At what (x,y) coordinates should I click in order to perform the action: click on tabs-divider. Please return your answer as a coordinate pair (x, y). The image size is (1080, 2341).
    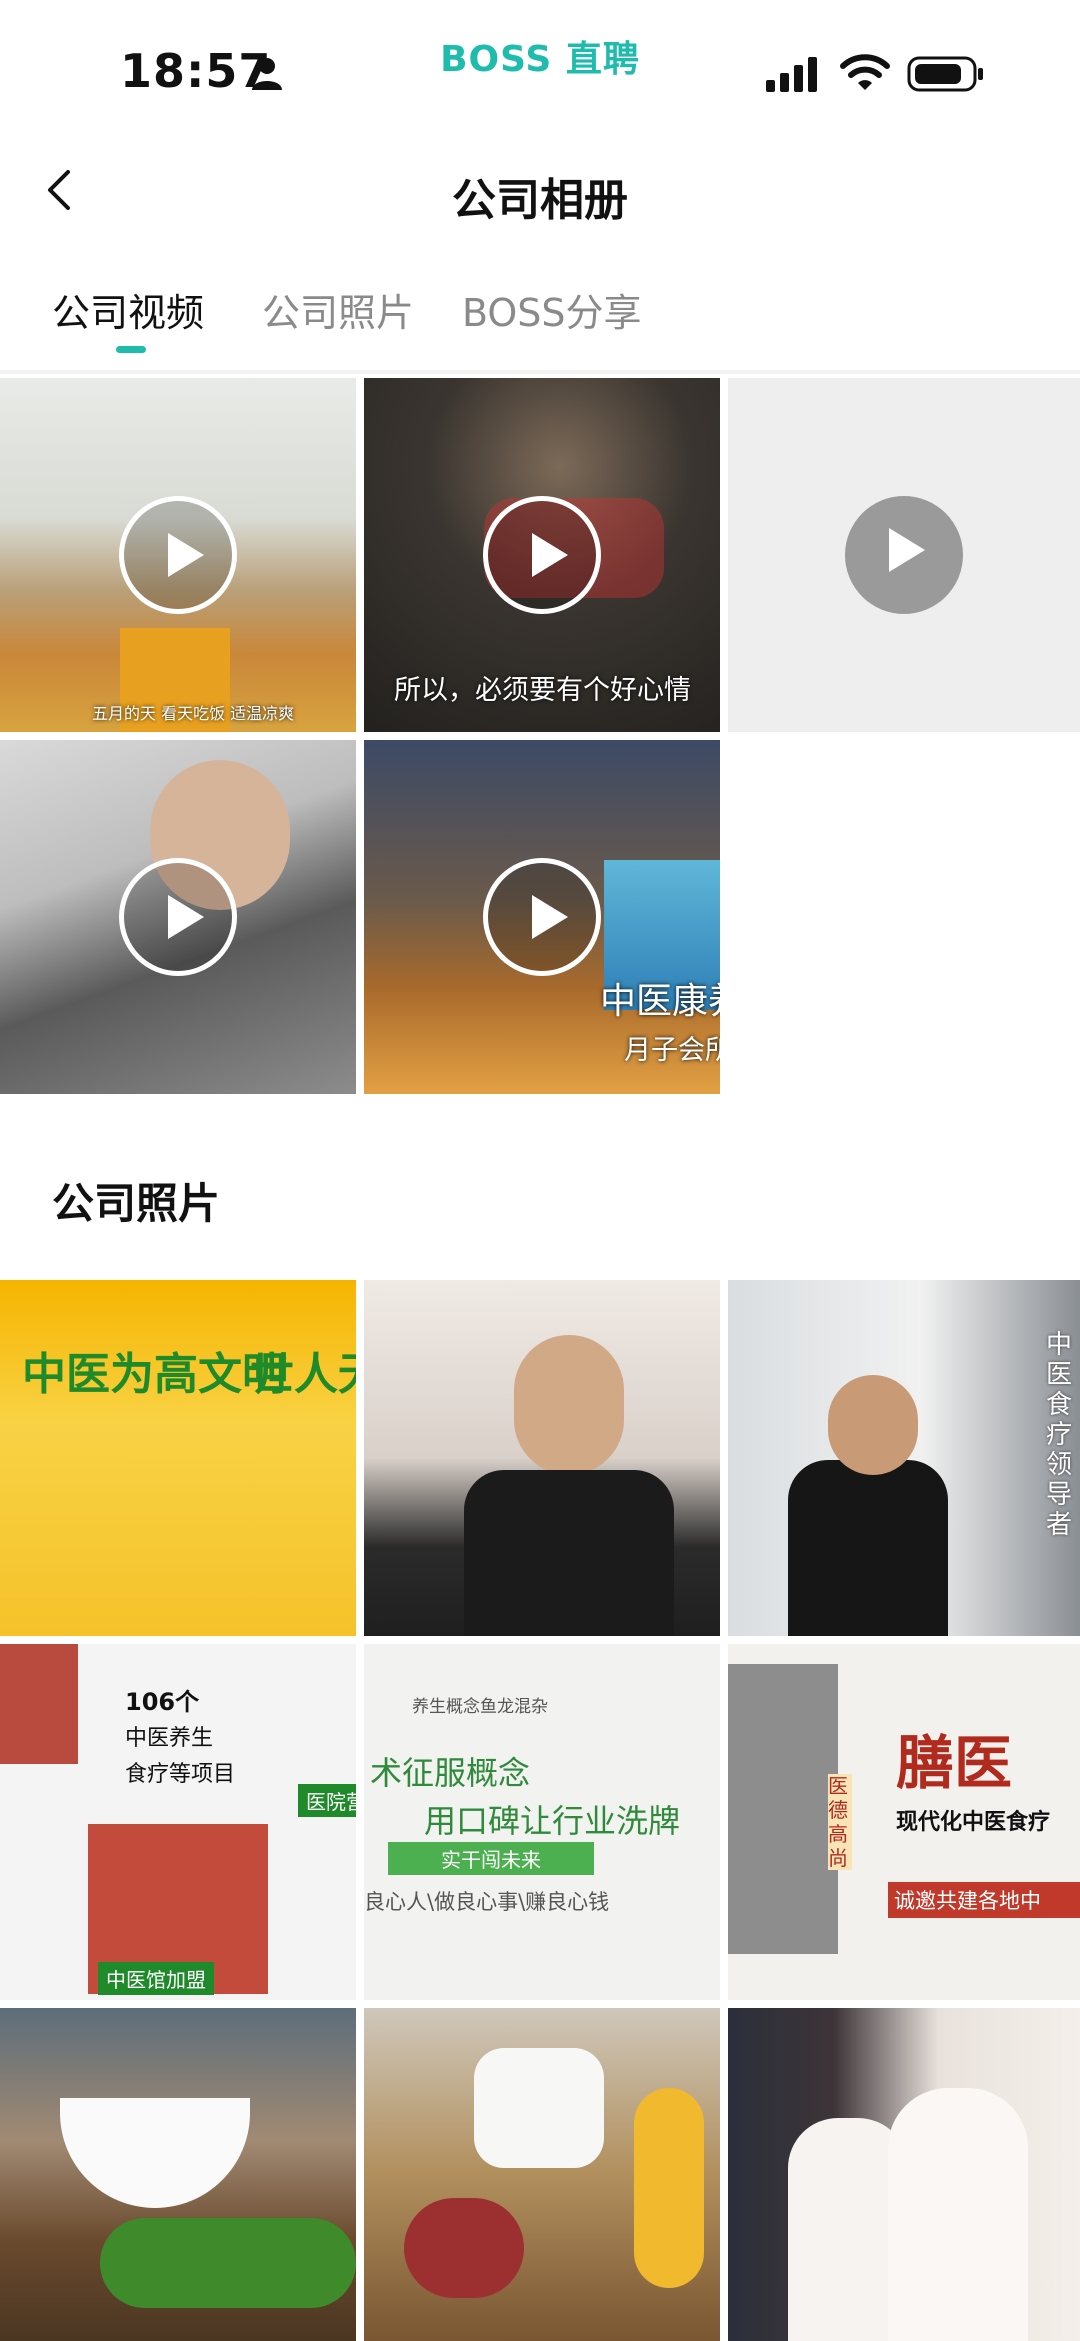
    Looking at the image, I should click on (540, 372).